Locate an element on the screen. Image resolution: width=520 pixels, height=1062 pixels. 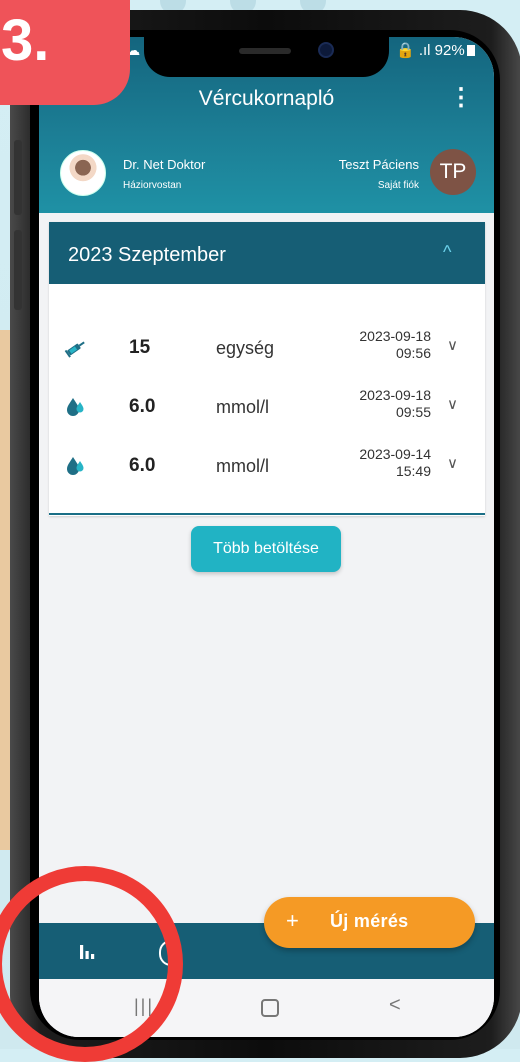
entry-row: 6.0 mmol/l 2023-09-18 09:55 ∨ is located at coordinates (267, 414).